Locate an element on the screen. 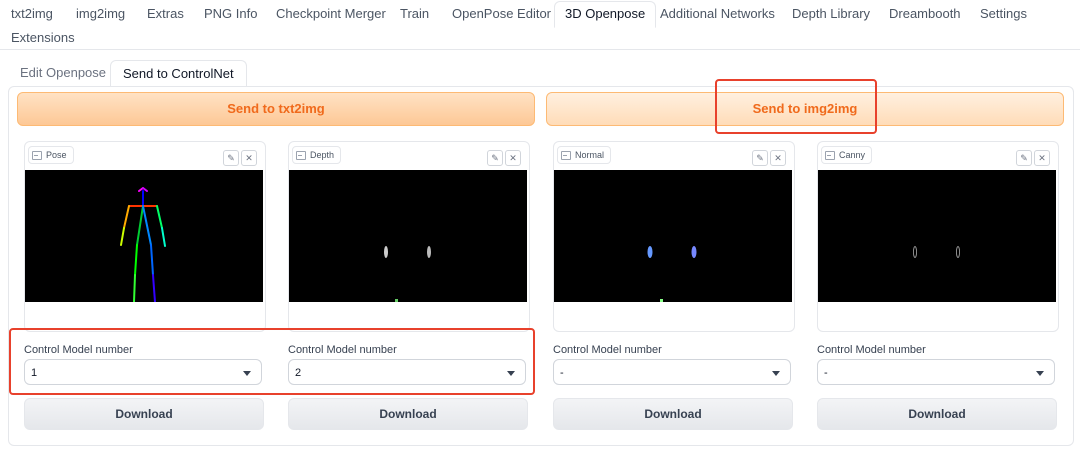 This screenshot has height=449, width=1080. tab-checkpoint-merger: Checkpoint Merger is located at coordinates (331, 14).